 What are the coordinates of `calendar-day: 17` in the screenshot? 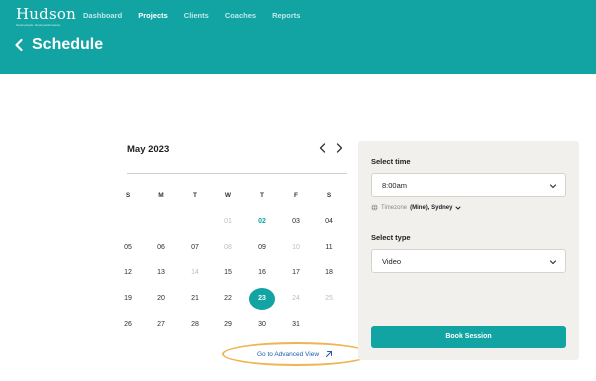 It's located at (296, 273).